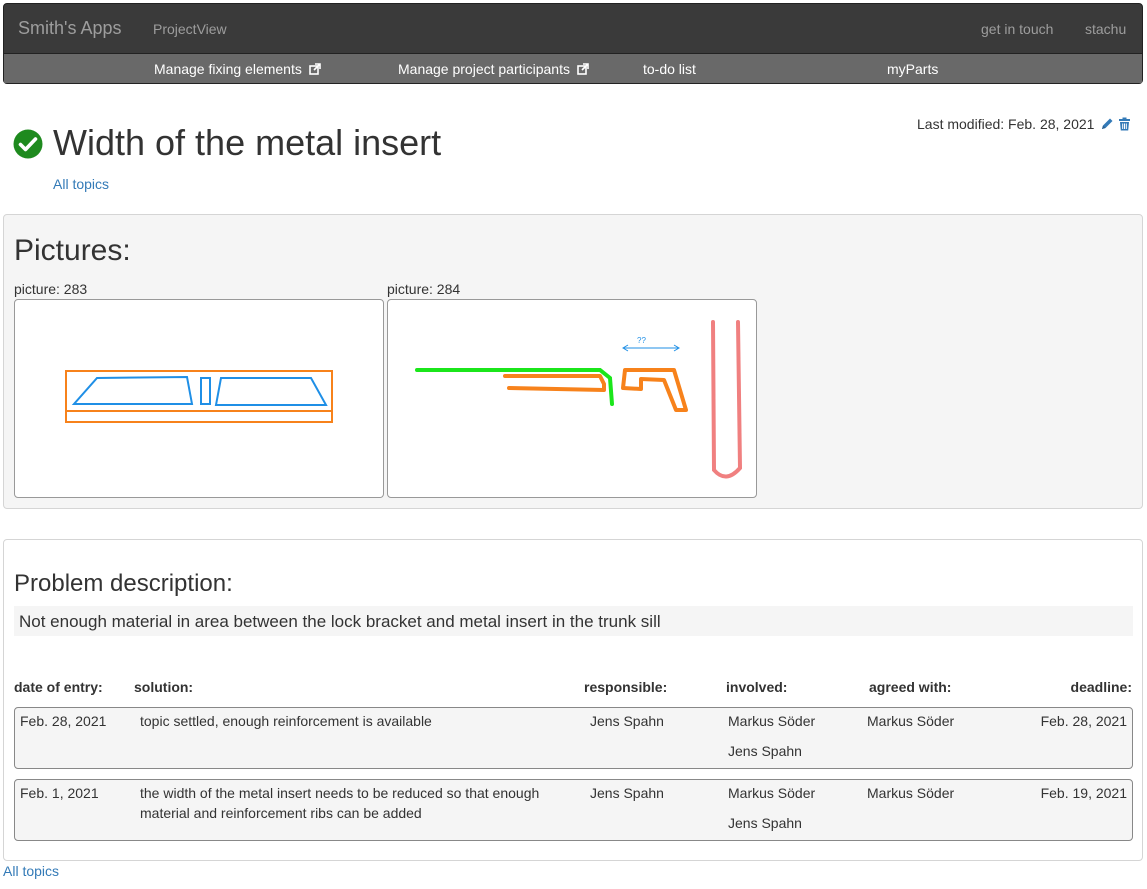 Image resolution: width=1147 pixels, height=889 pixels. What do you see at coordinates (1017, 29) in the screenshot?
I see `get-in-touch-link: get in touch` at bounding box center [1017, 29].